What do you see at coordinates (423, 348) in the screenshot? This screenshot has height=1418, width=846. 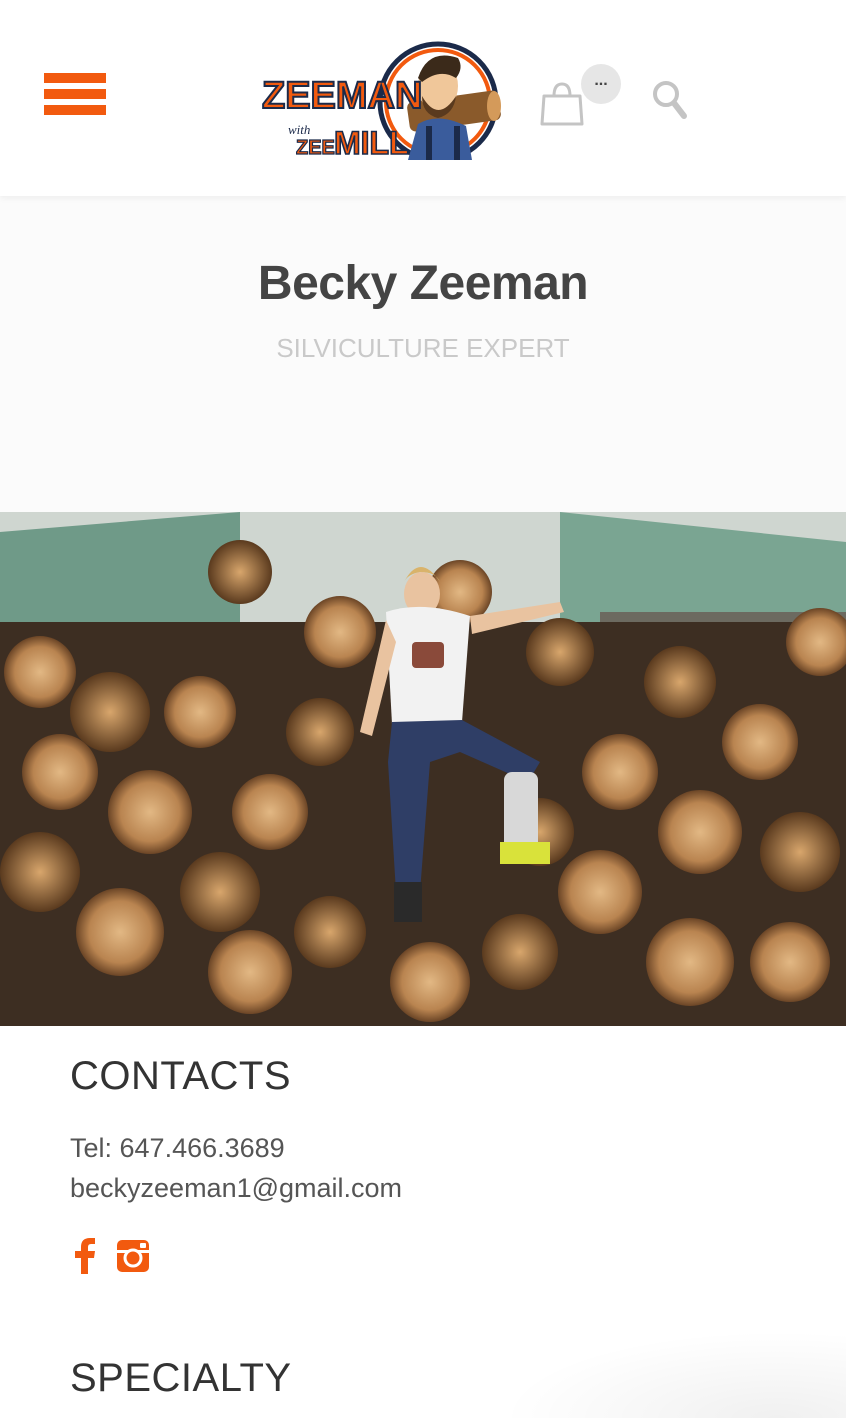 I see `profile-role: SILVICULTURE EXPERT` at bounding box center [423, 348].